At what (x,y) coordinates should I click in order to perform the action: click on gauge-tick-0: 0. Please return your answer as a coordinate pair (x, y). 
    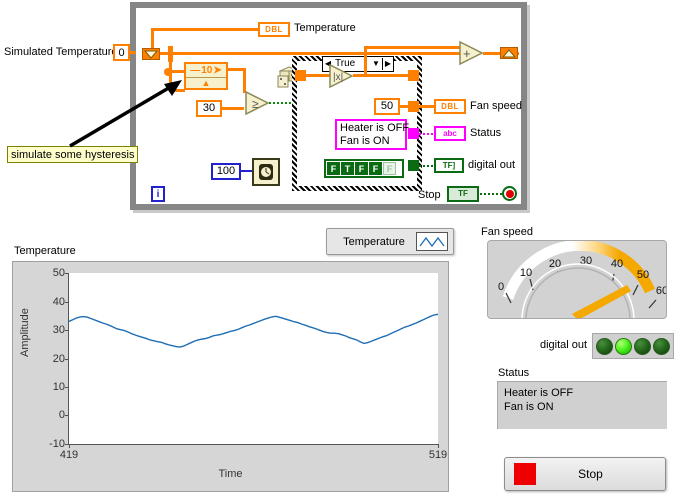
    Looking at the image, I should click on (501, 287).